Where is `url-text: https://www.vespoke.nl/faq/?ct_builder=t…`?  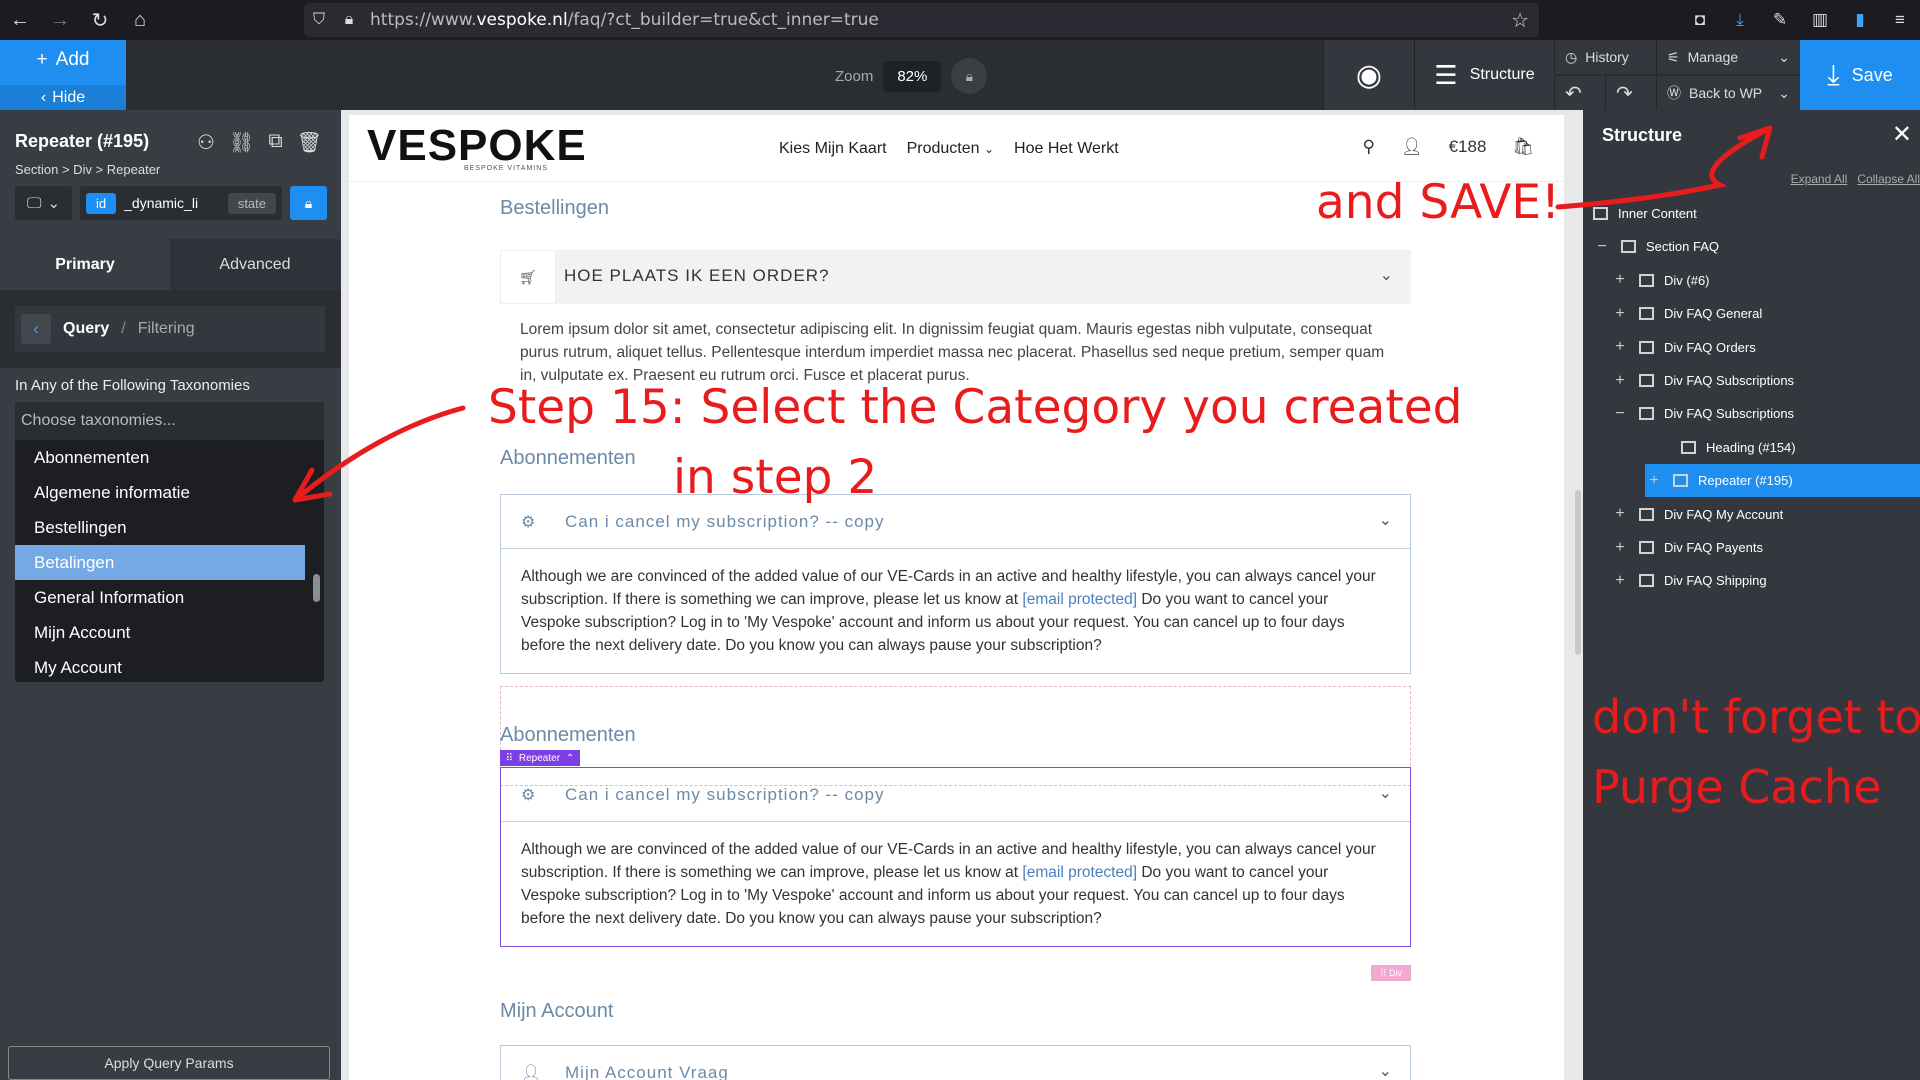 url-text: https://www.vespoke.nl/faq/?ct_builder=t… is located at coordinates (624, 20).